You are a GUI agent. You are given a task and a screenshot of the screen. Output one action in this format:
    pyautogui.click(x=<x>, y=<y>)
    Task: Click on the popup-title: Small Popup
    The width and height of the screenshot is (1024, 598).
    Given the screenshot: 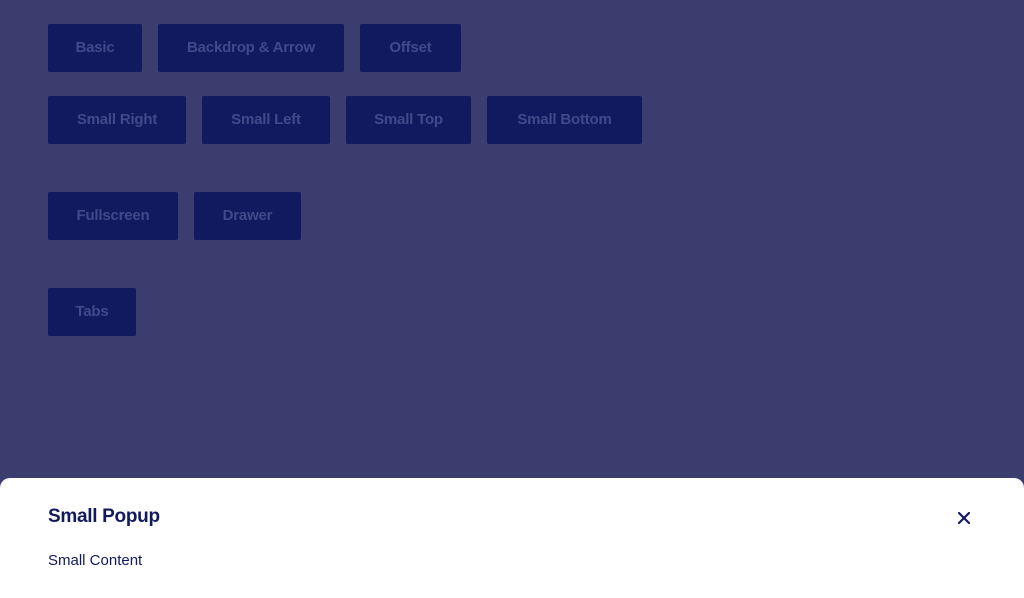 What is the action you would take?
    pyautogui.click(x=104, y=516)
    